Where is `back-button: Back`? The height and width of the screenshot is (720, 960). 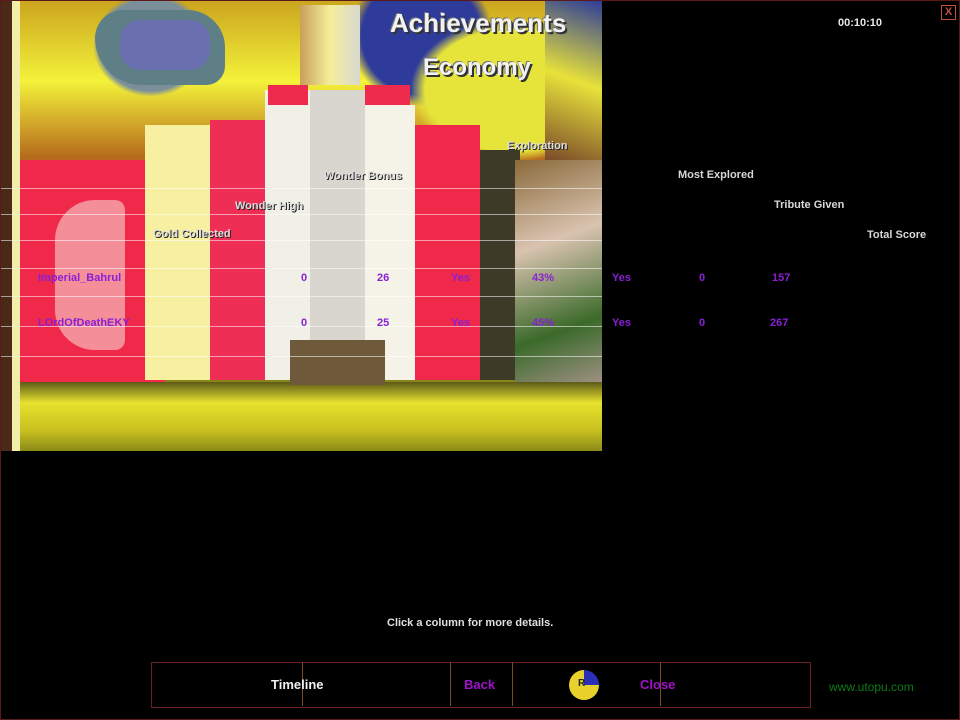 back-button: Back is located at coordinates (479, 684).